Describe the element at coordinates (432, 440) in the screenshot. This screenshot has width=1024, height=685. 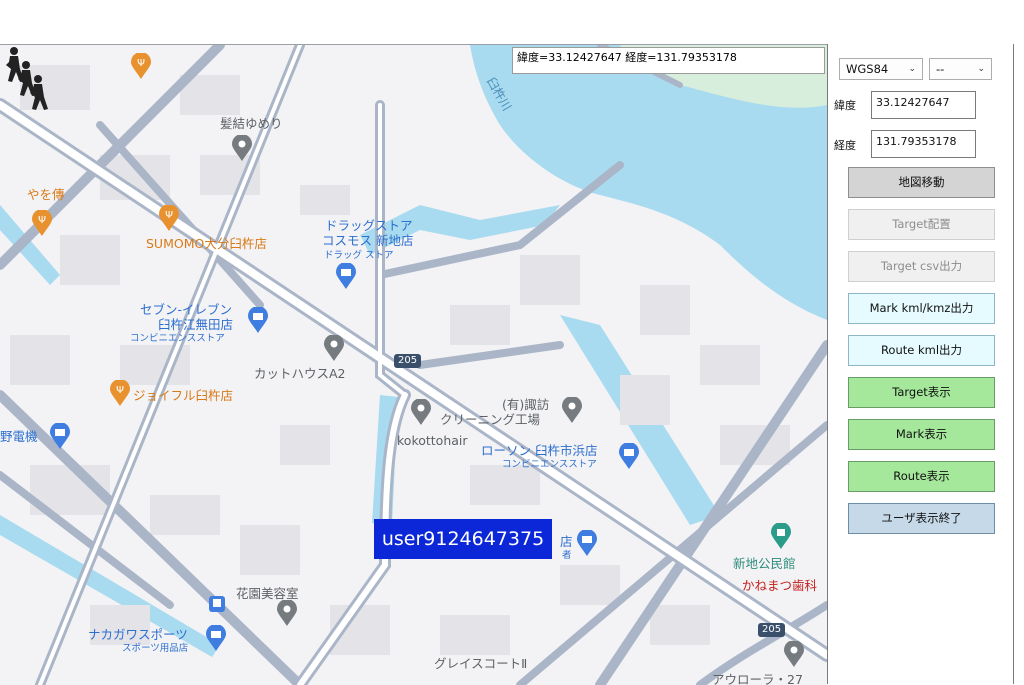
I see `poi-label: kokottohair` at that location.